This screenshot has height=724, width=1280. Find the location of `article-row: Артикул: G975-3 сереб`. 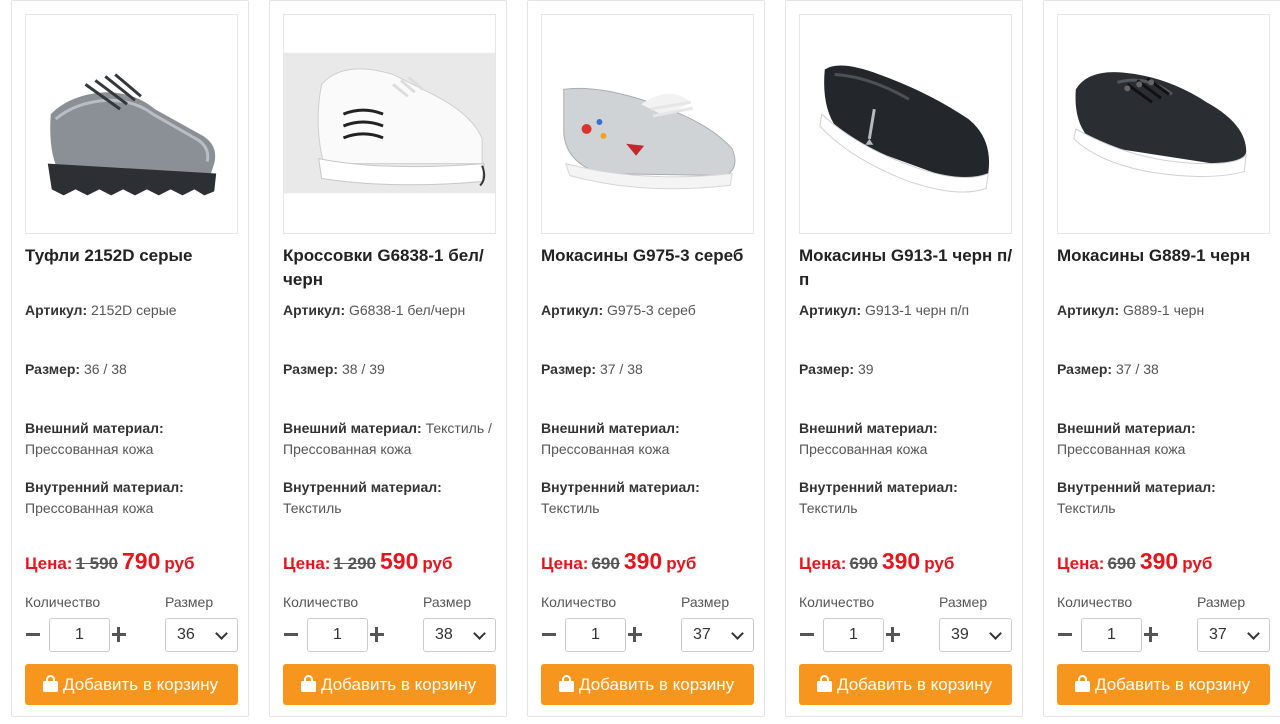

article-row: Артикул: G975-3 сереб is located at coordinates (649, 310).